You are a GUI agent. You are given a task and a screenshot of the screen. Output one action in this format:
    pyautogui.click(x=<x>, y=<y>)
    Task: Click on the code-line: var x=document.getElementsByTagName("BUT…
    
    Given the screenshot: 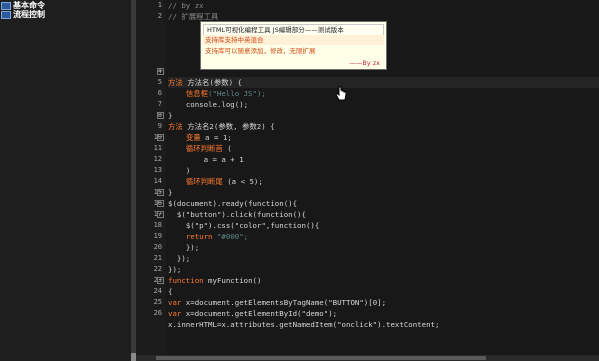 What is the action you would take?
    pyautogui.click(x=383, y=302)
    